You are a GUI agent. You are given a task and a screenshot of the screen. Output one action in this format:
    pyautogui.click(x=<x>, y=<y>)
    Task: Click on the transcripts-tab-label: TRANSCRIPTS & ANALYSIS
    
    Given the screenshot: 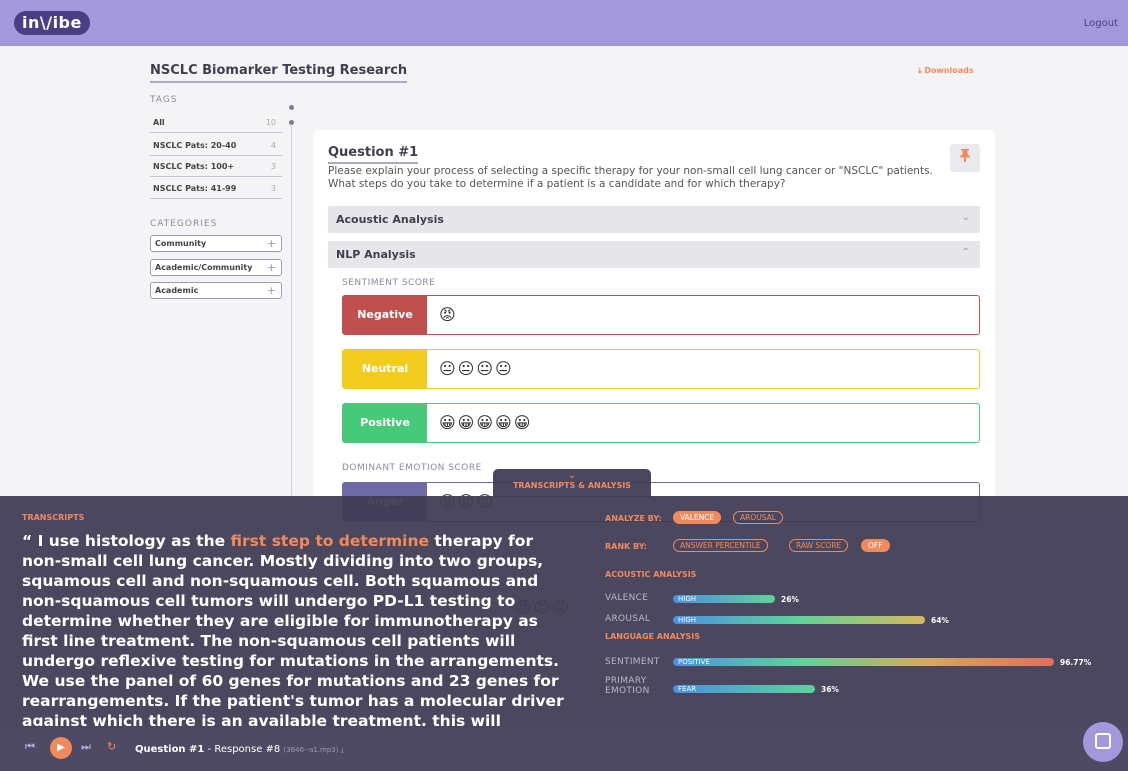 What is the action you would take?
    pyautogui.click(x=572, y=485)
    